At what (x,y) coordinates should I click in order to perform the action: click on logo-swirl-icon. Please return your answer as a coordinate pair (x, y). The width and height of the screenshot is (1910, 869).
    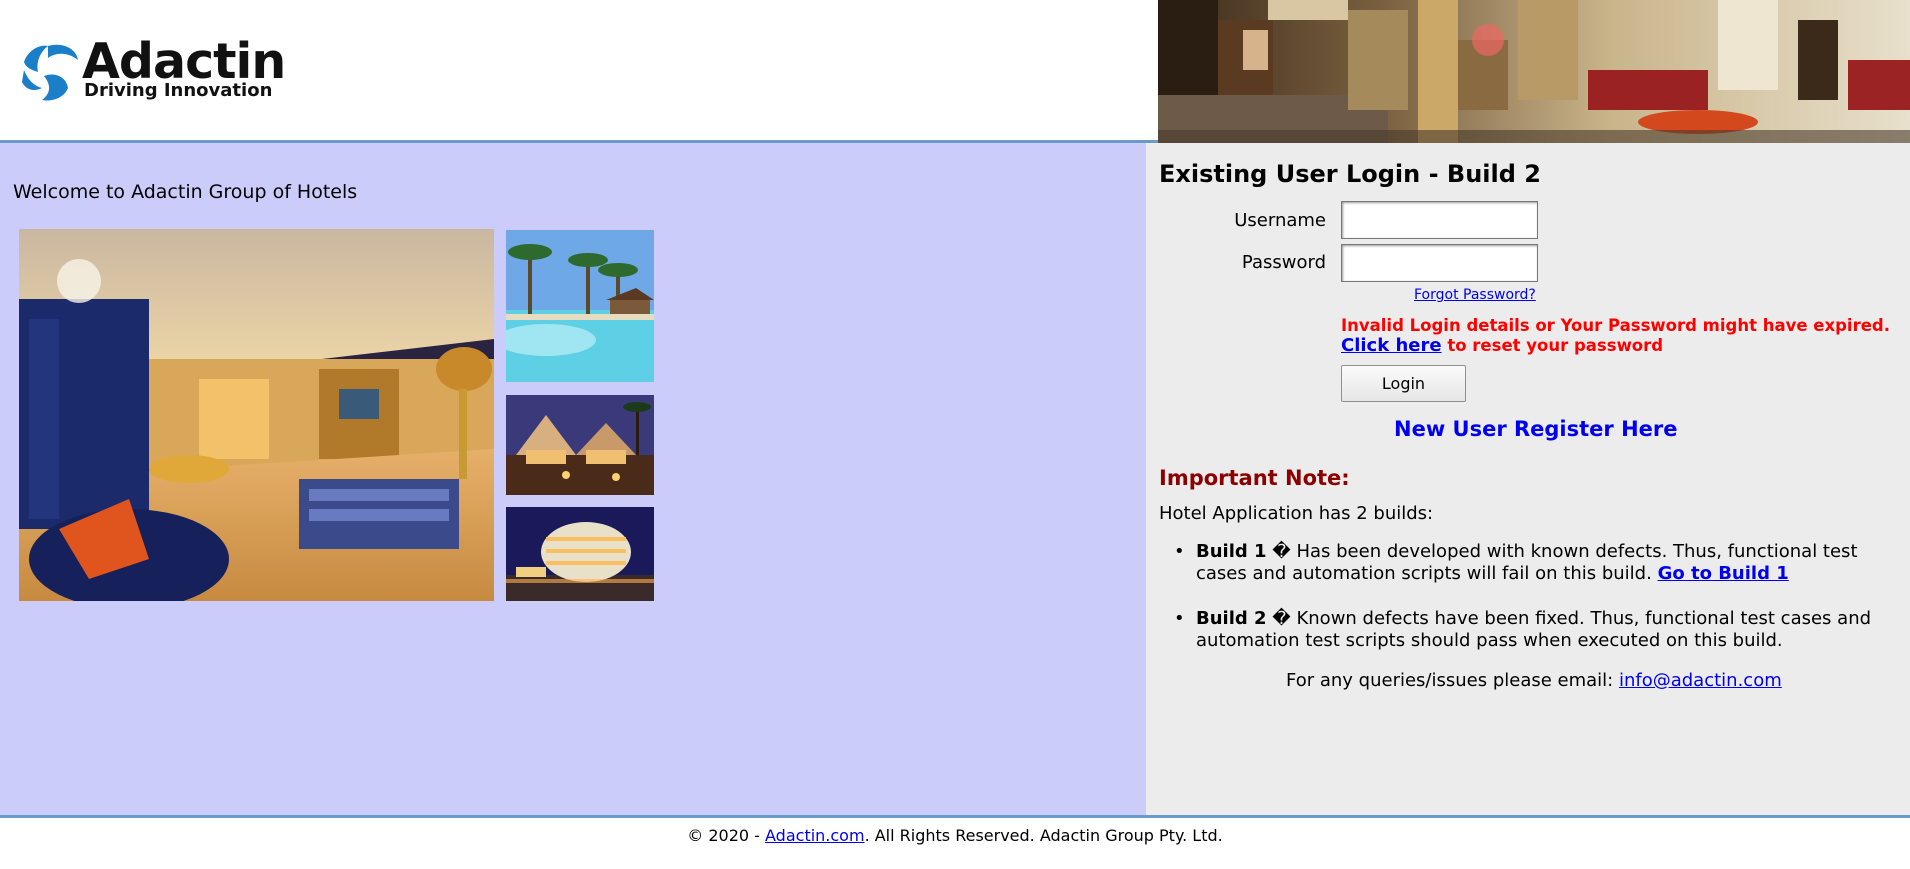
    Looking at the image, I should click on (50, 72).